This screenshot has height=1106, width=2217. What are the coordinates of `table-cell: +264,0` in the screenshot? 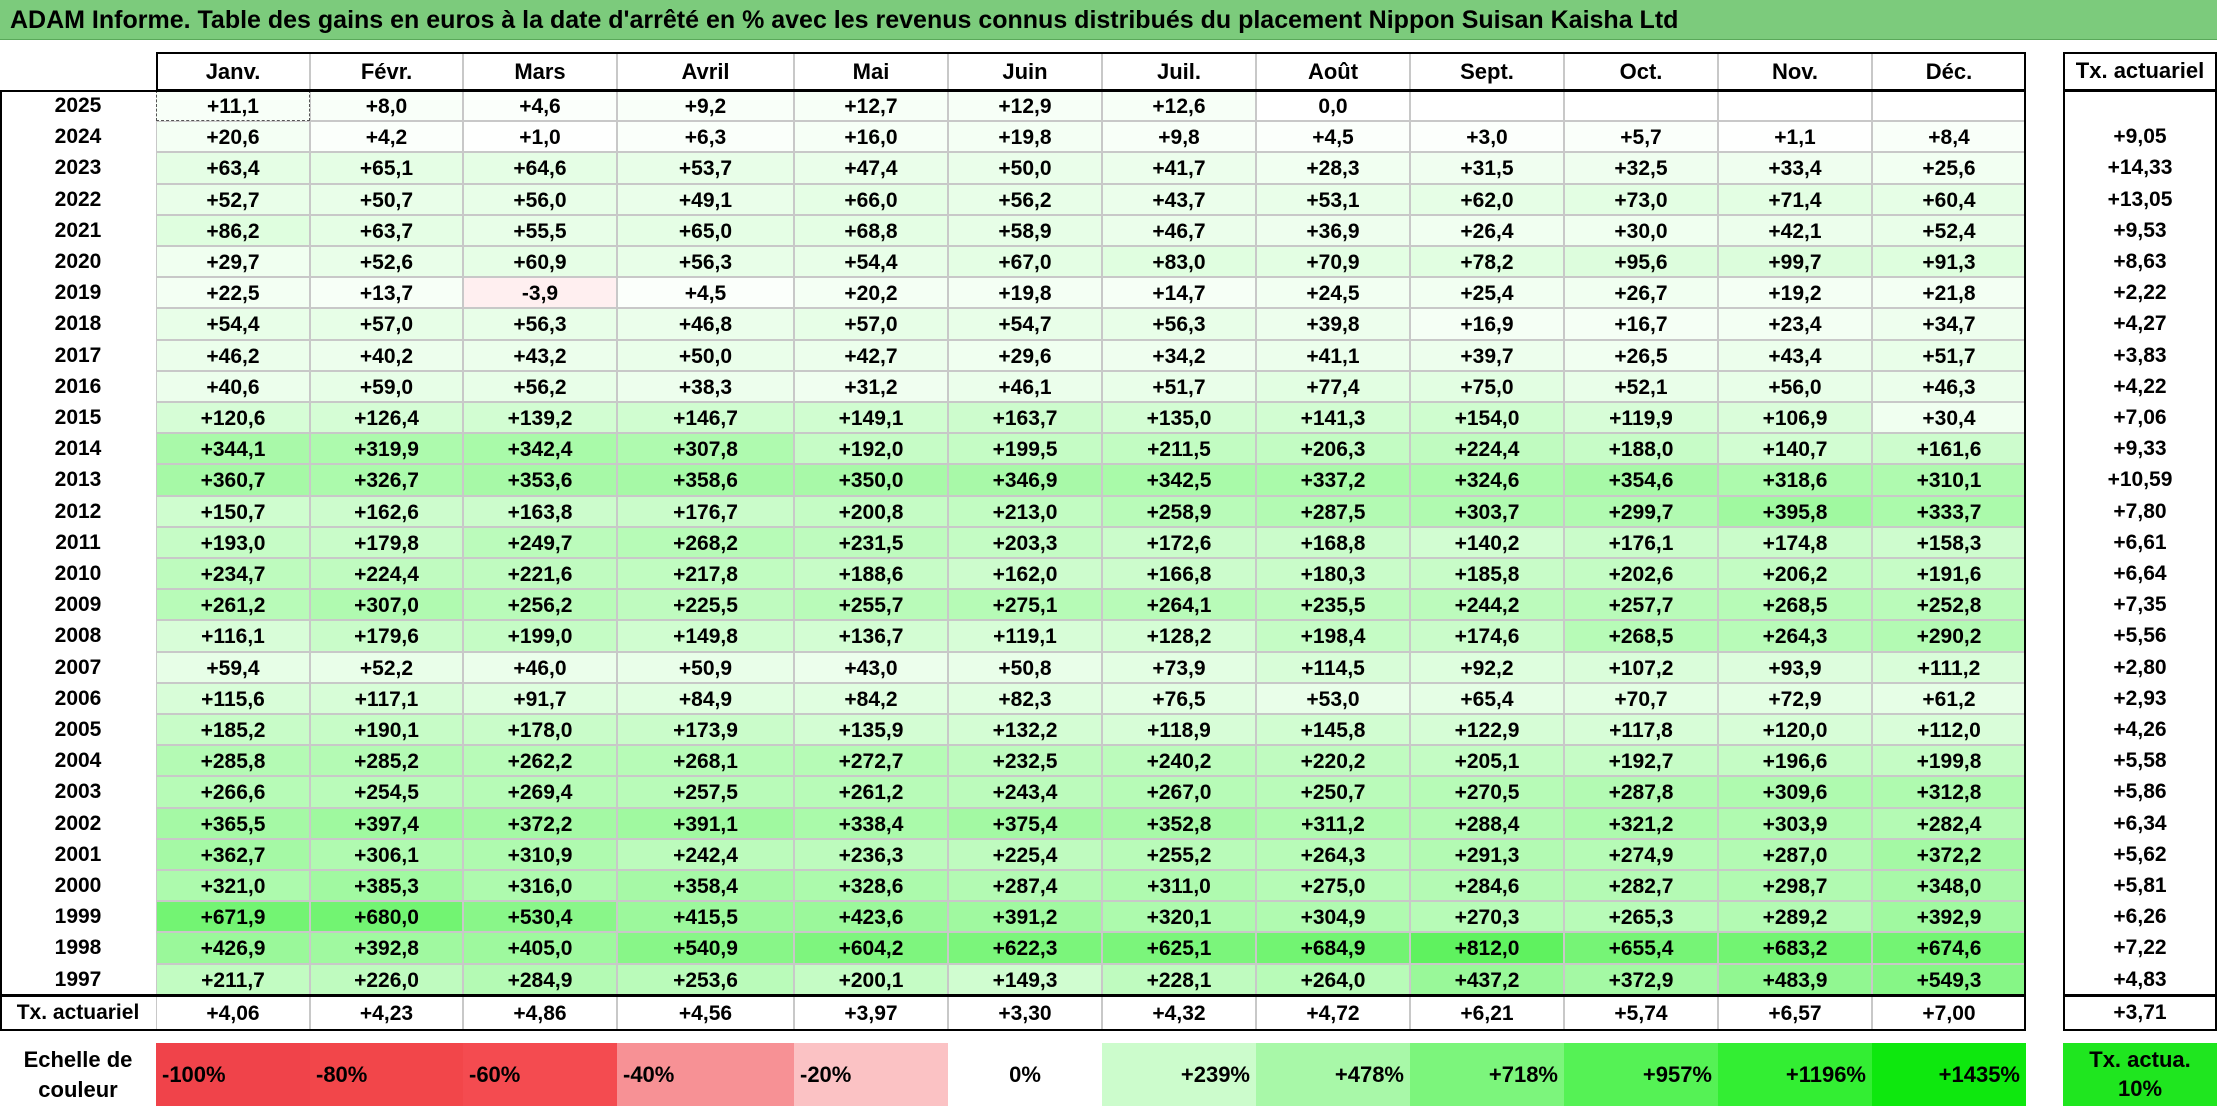 It's located at (1333, 979).